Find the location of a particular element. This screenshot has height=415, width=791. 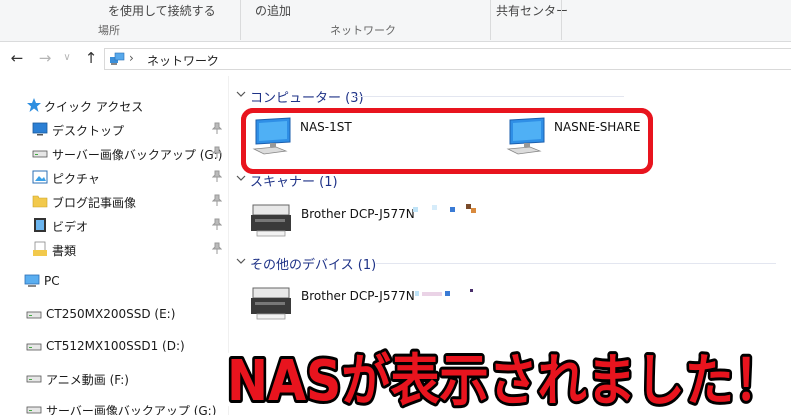

sidebar-item-pictures: ピクチャ is located at coordinates (114, 177).